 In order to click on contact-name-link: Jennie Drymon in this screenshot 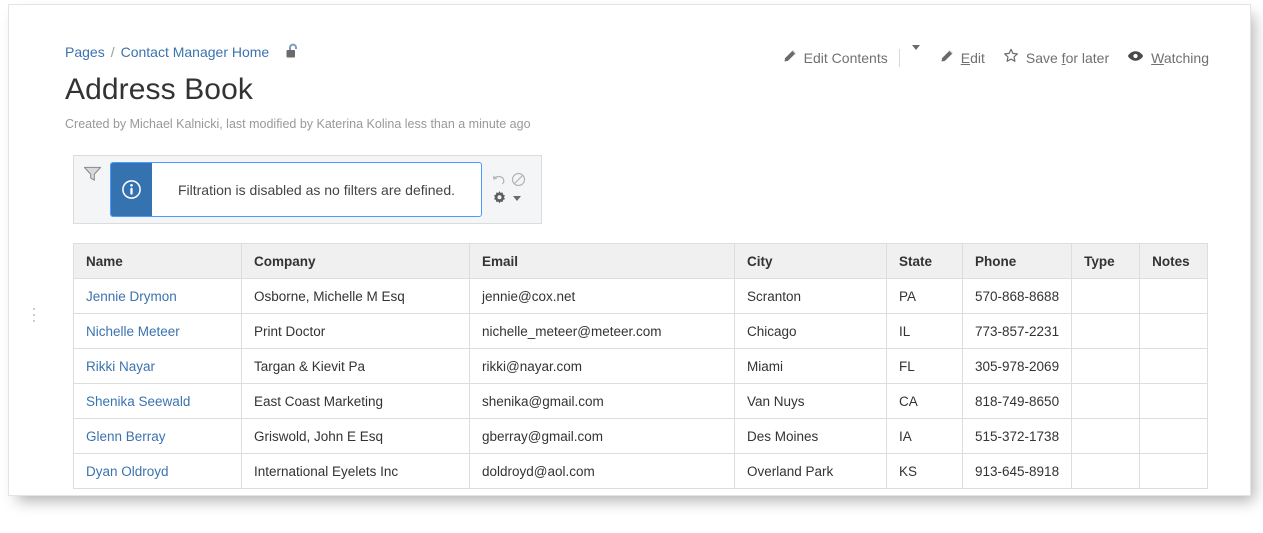, I will do `click(131, 296)`.